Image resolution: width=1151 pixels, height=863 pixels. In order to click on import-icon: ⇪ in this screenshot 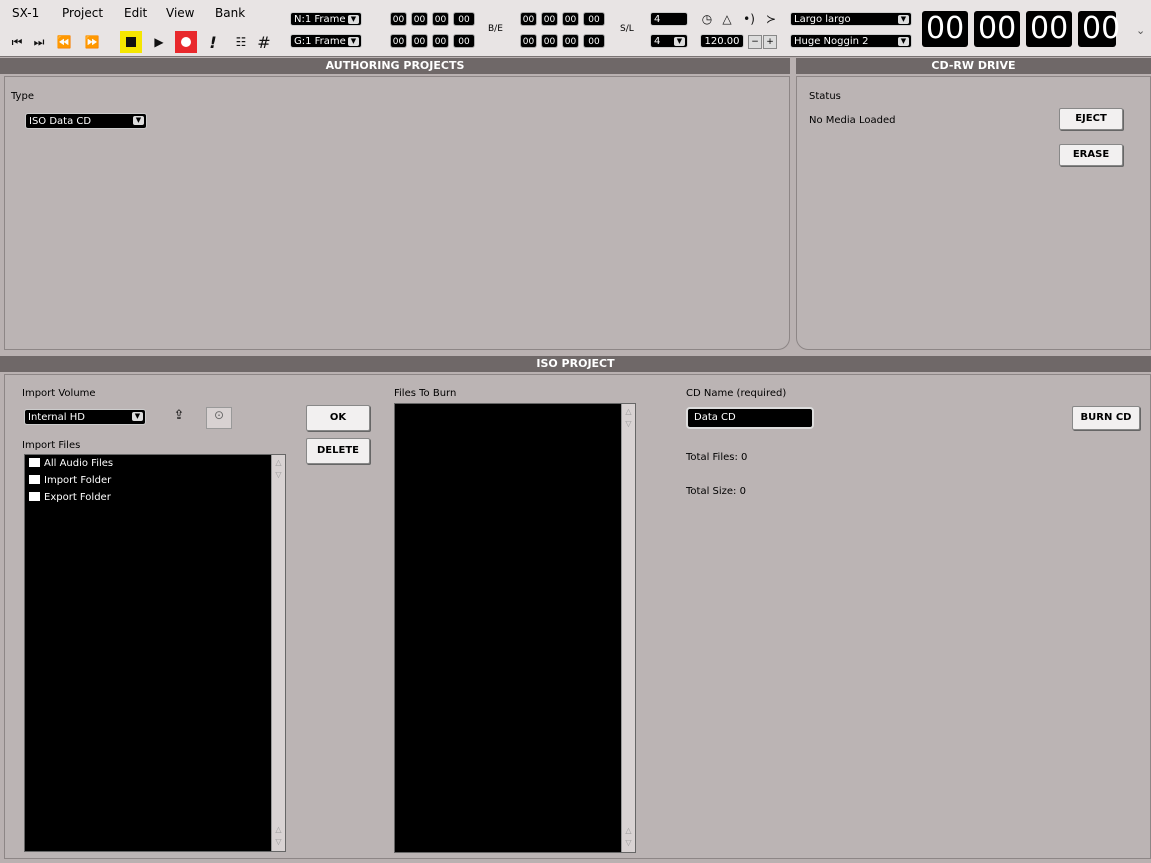, I will do `click(179, 417)`.